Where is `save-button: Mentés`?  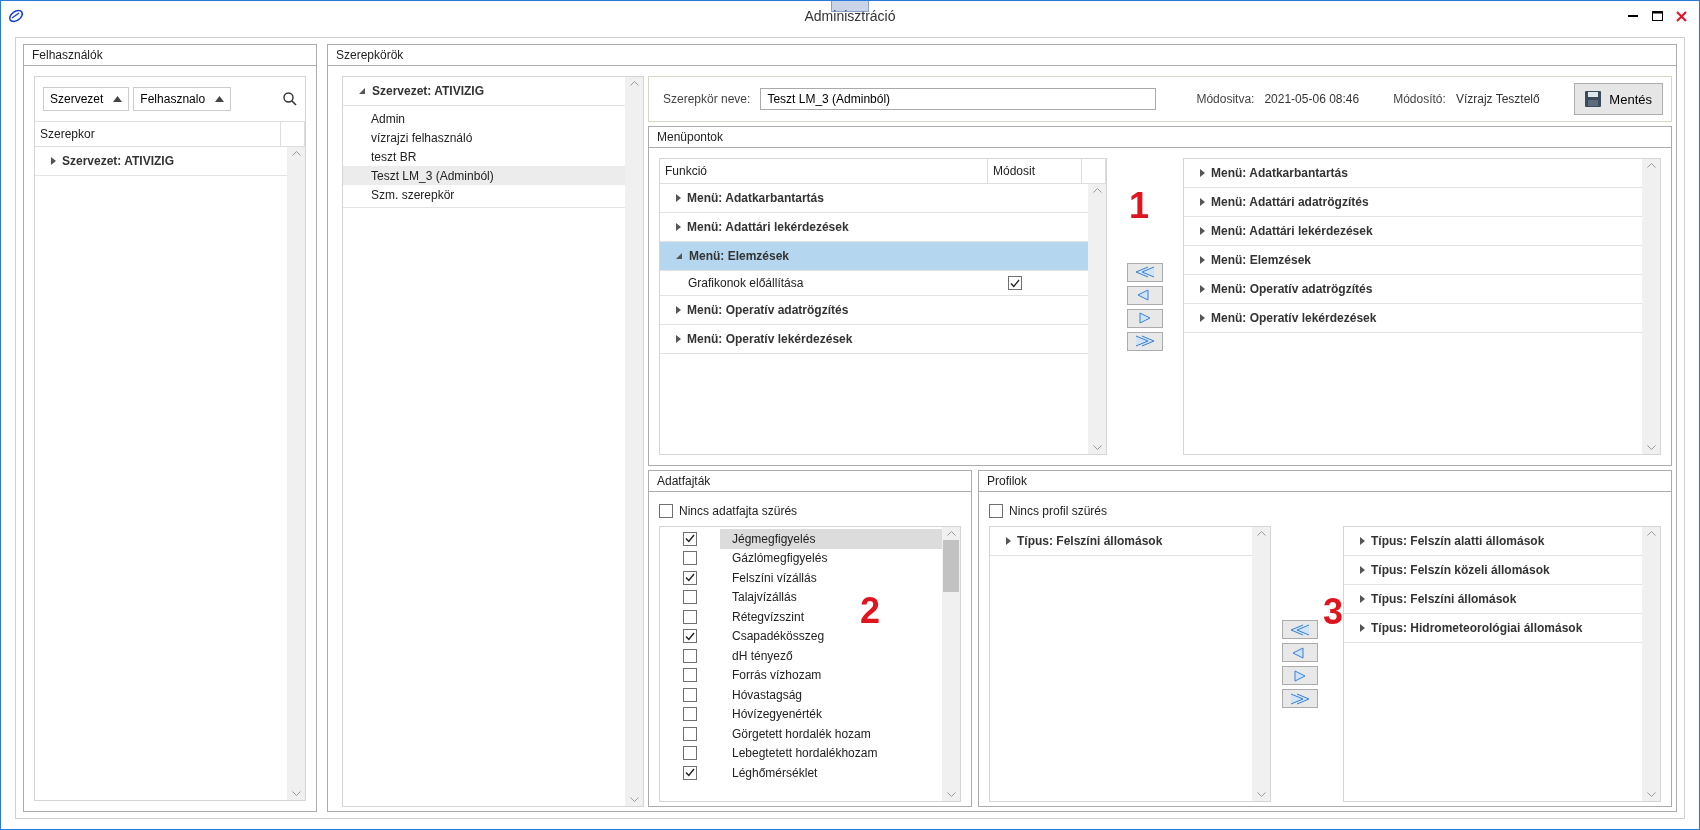 save-button: Mentés is located at coordinates (1618, 99).